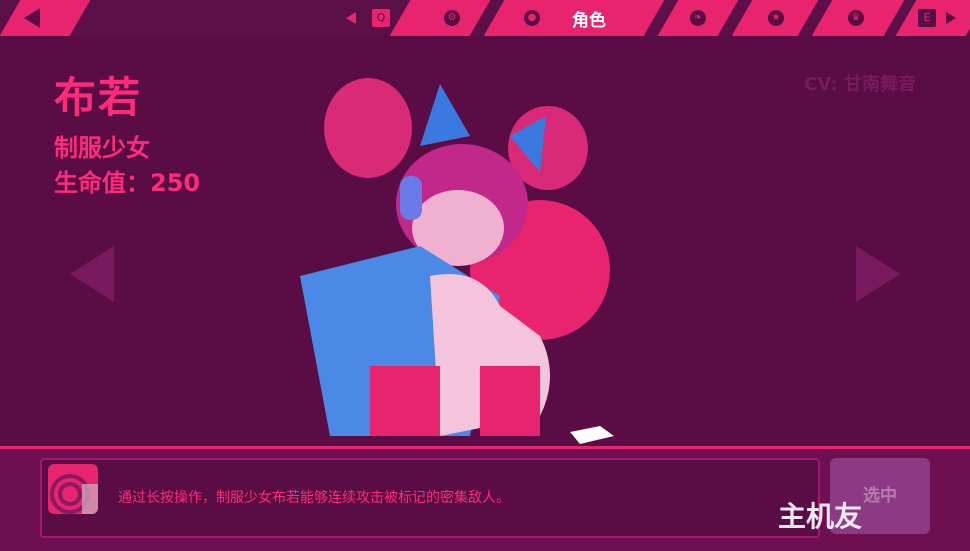 The width and height of the screenshot is (970, 551). What do you see at coordinates (592, 435) in the screenshot?
I see `shoe` at bounding box center [592, 435].